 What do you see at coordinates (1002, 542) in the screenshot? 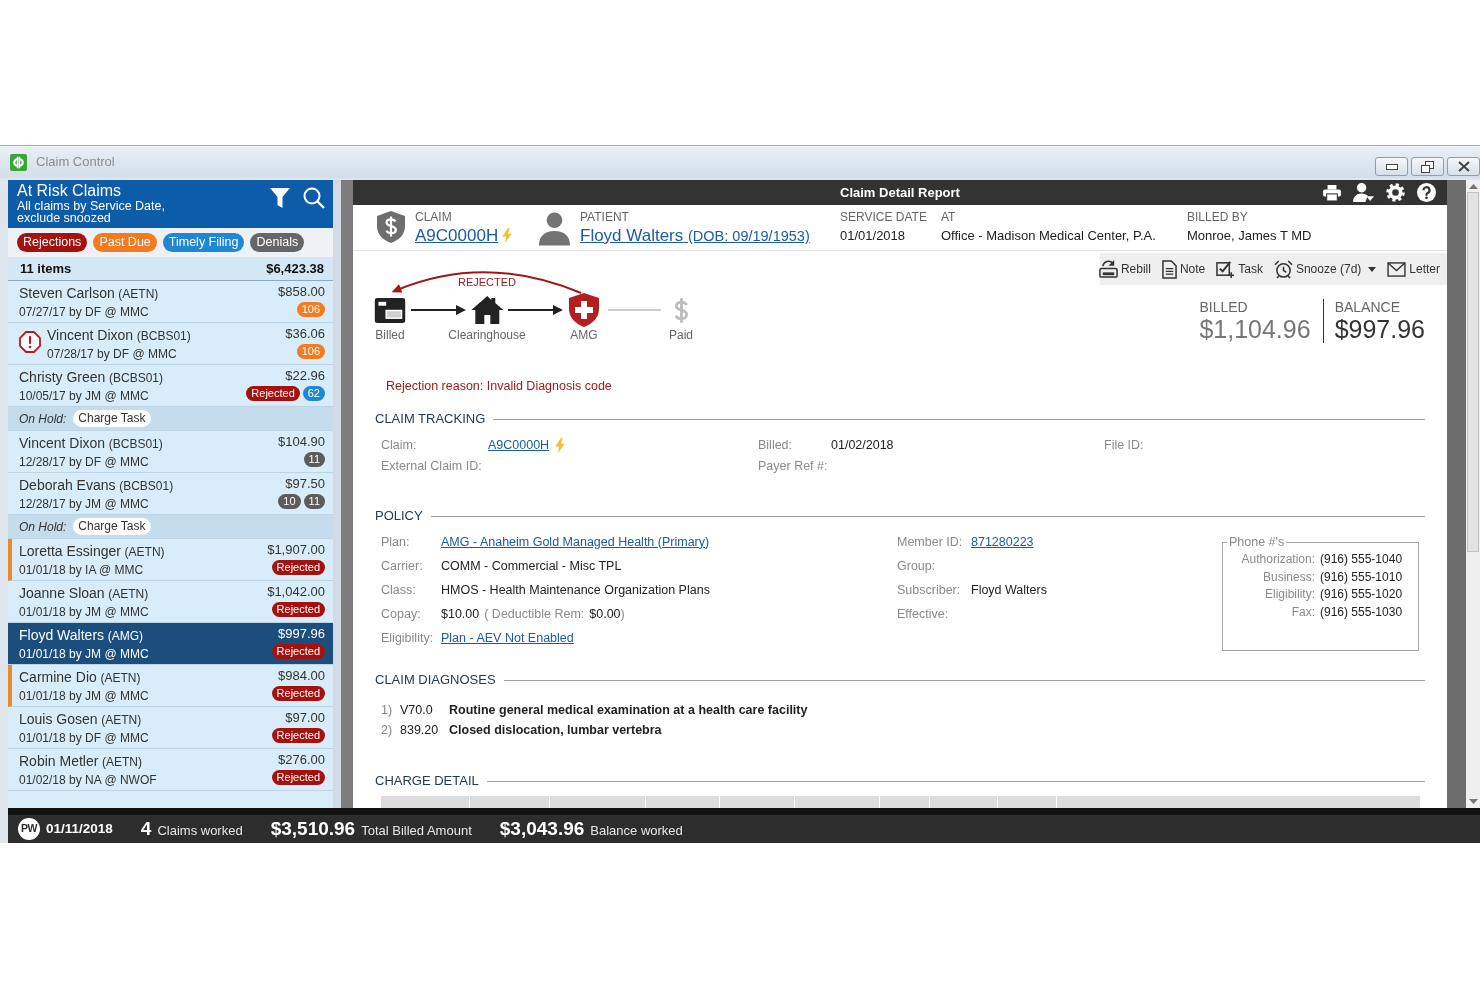
I see `field-link: 871280223` at bounding box center [1002, 542].